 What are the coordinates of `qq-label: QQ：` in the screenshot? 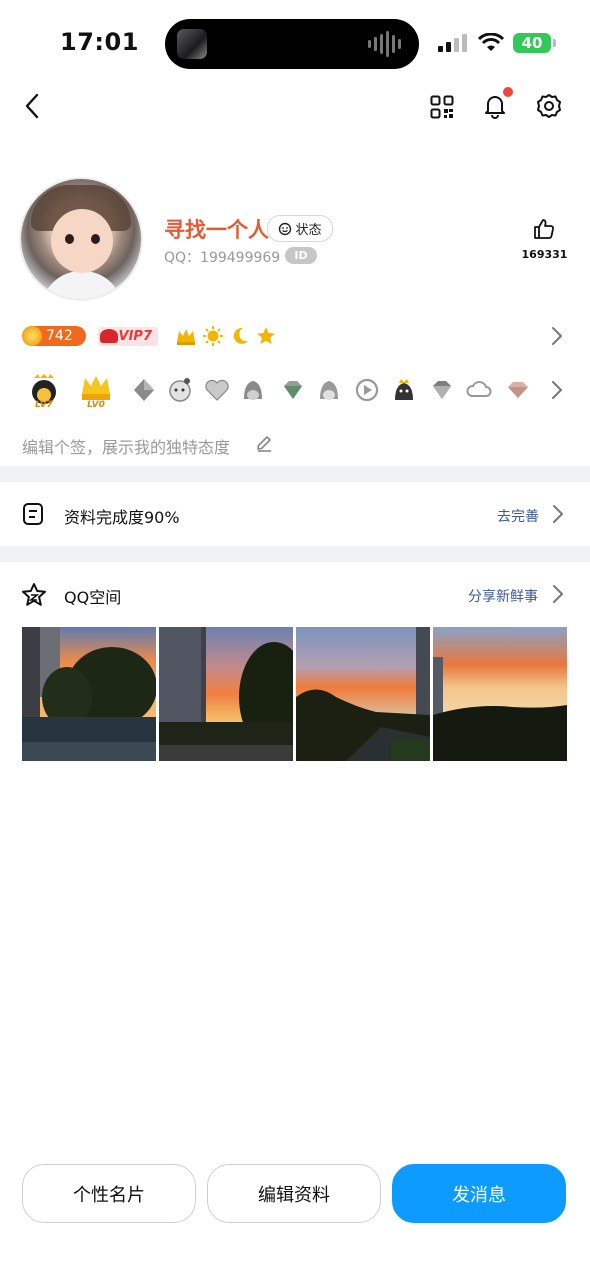 It's located at (182, 258).